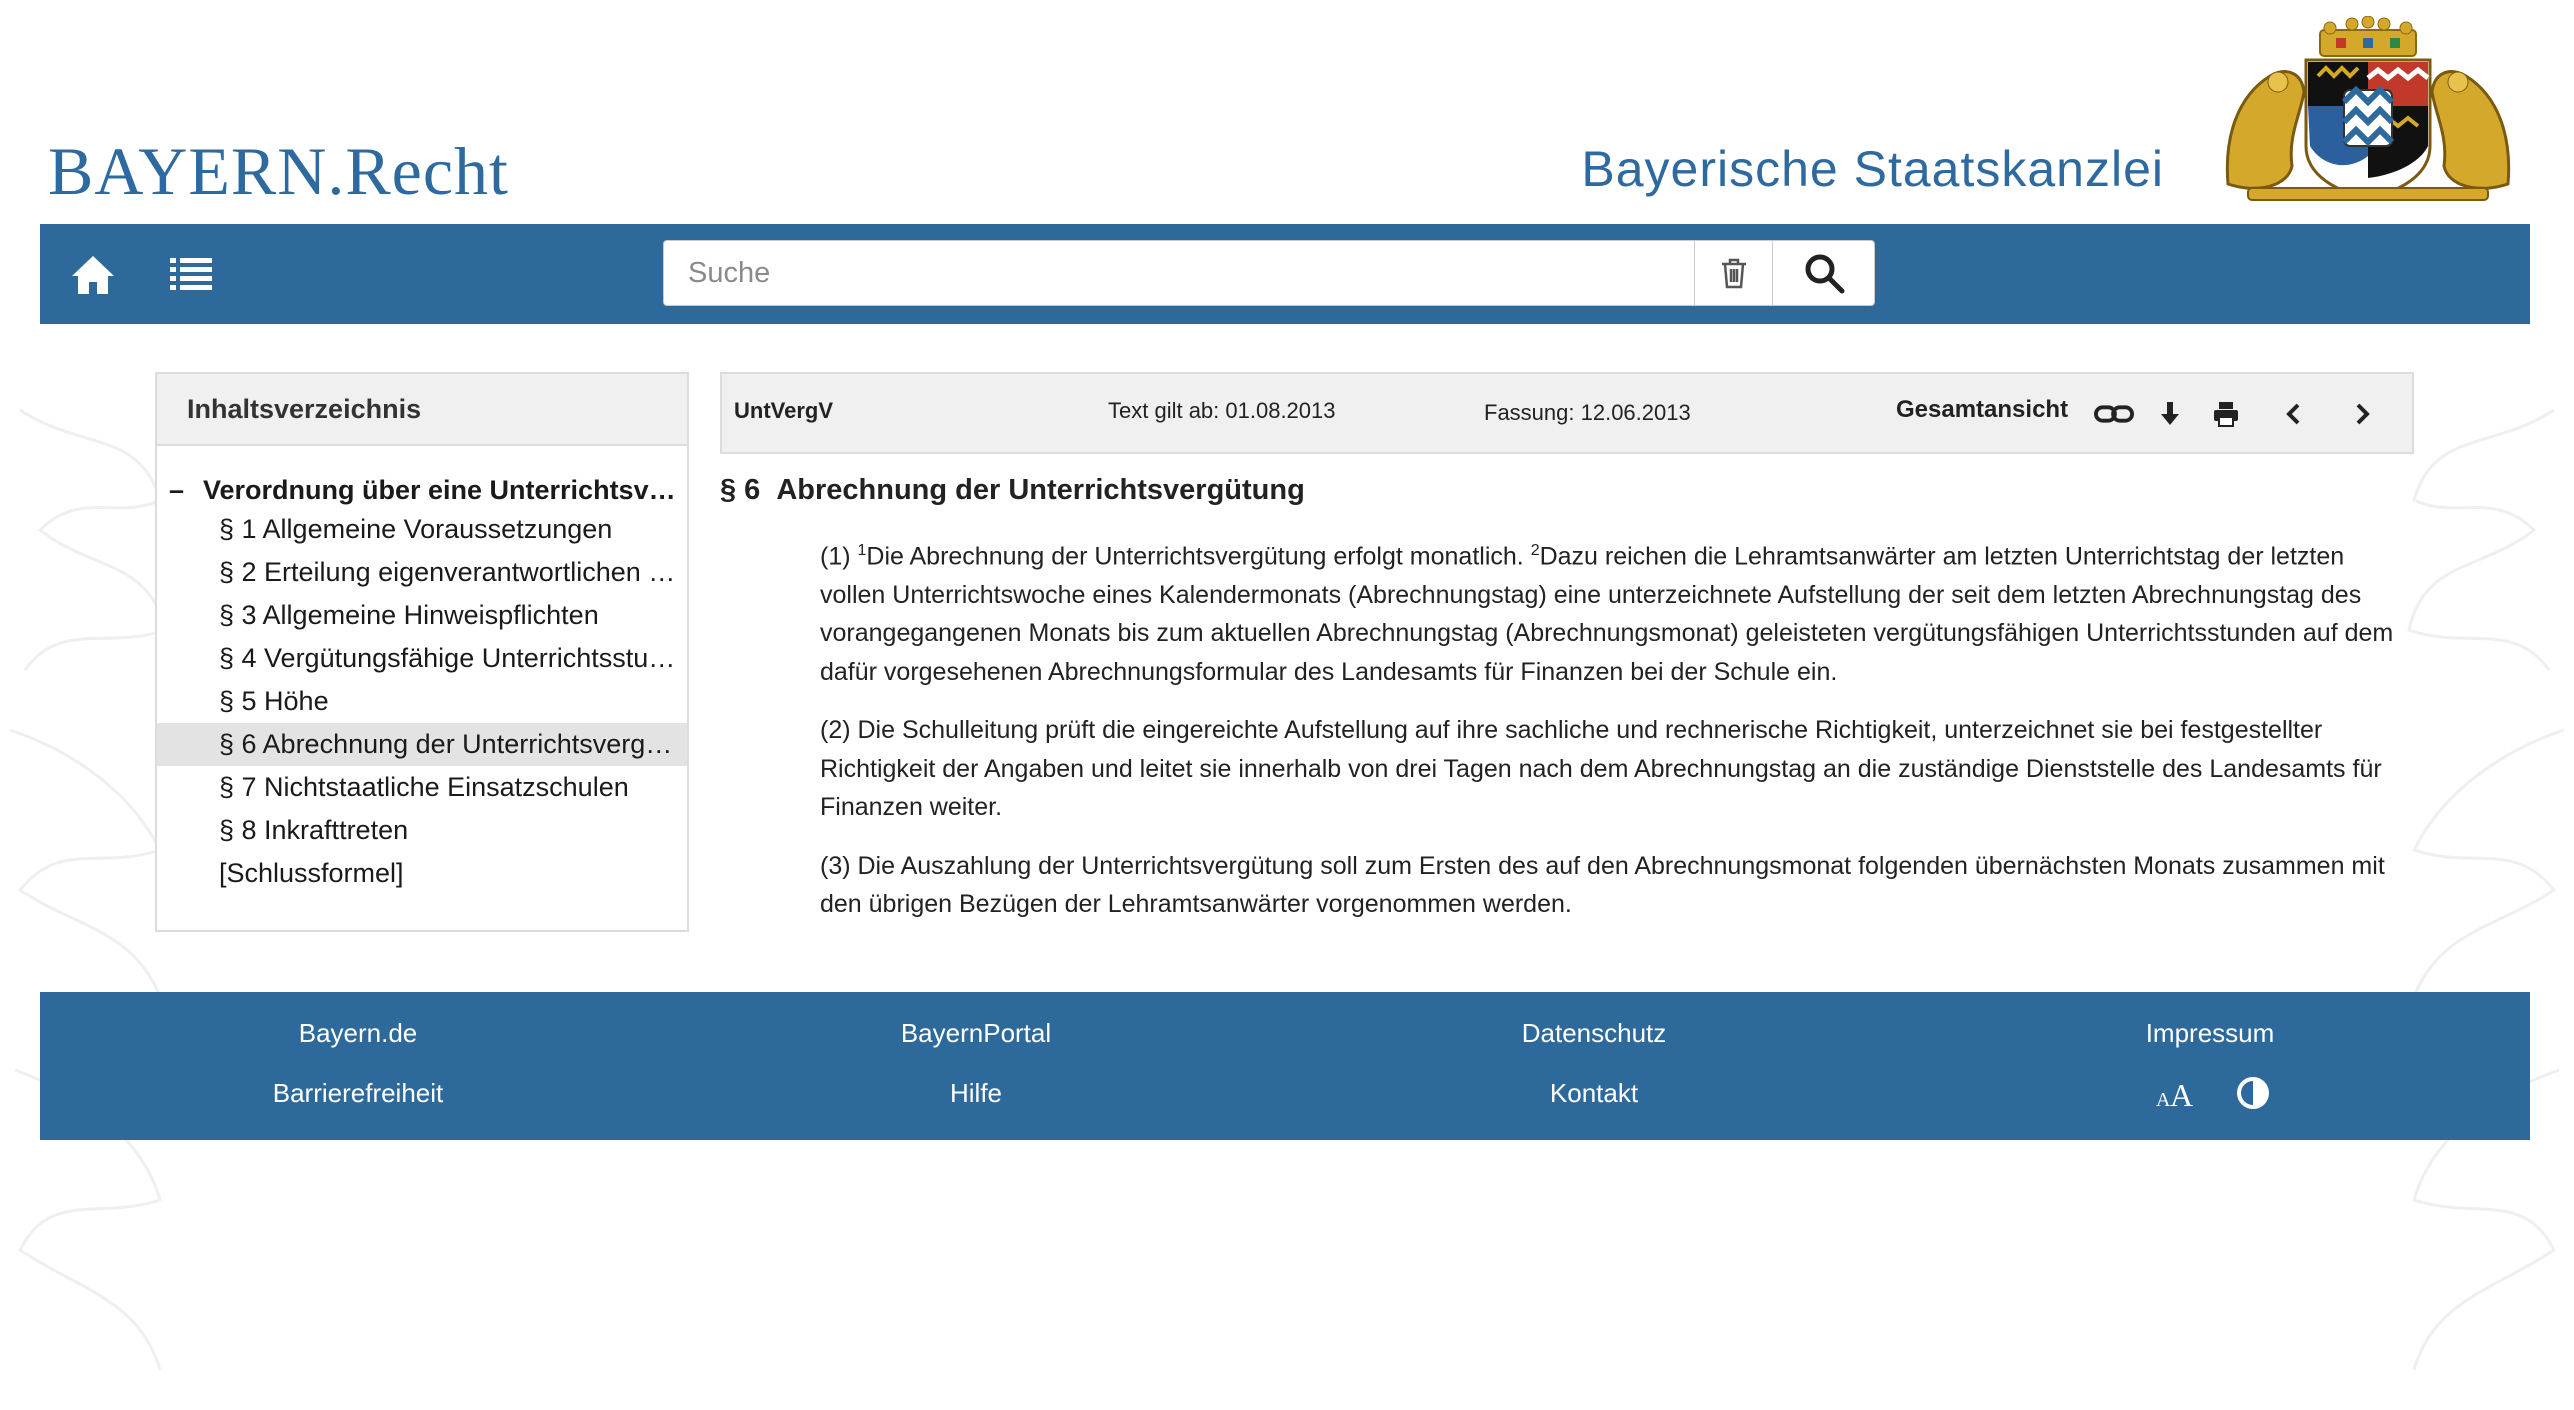  Describe the element at coordinates (422, 410) in the screenshot. I see `toc-heading: Inhaltsverzeichnis` at that location.